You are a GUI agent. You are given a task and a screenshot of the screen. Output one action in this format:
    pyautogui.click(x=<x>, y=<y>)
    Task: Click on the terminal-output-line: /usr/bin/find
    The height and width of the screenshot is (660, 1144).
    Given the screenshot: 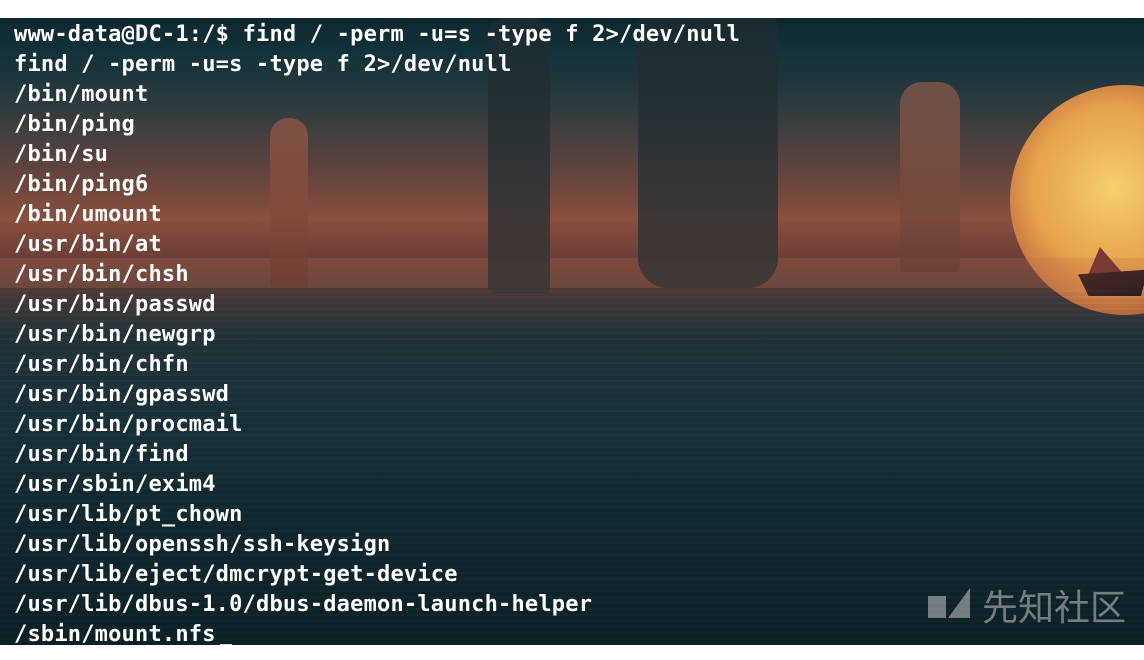 What is the action you would take?
    pyautogui.click(x=101, y=454)
    